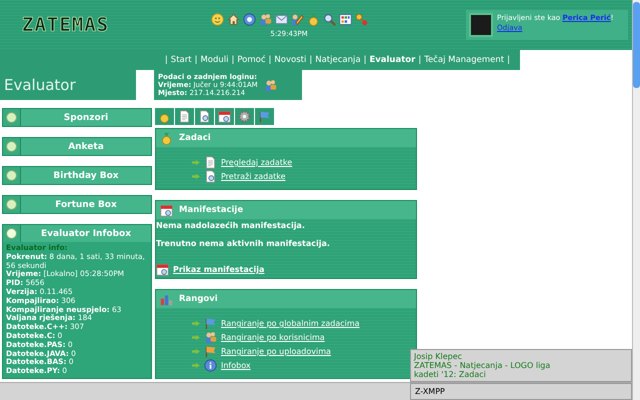 This screenshot has height=400, width=640. Describe the element at coordinates (450, 374) in the screenshot. I see `chat-message-line: kadeti '12: Zadaci` at that location.